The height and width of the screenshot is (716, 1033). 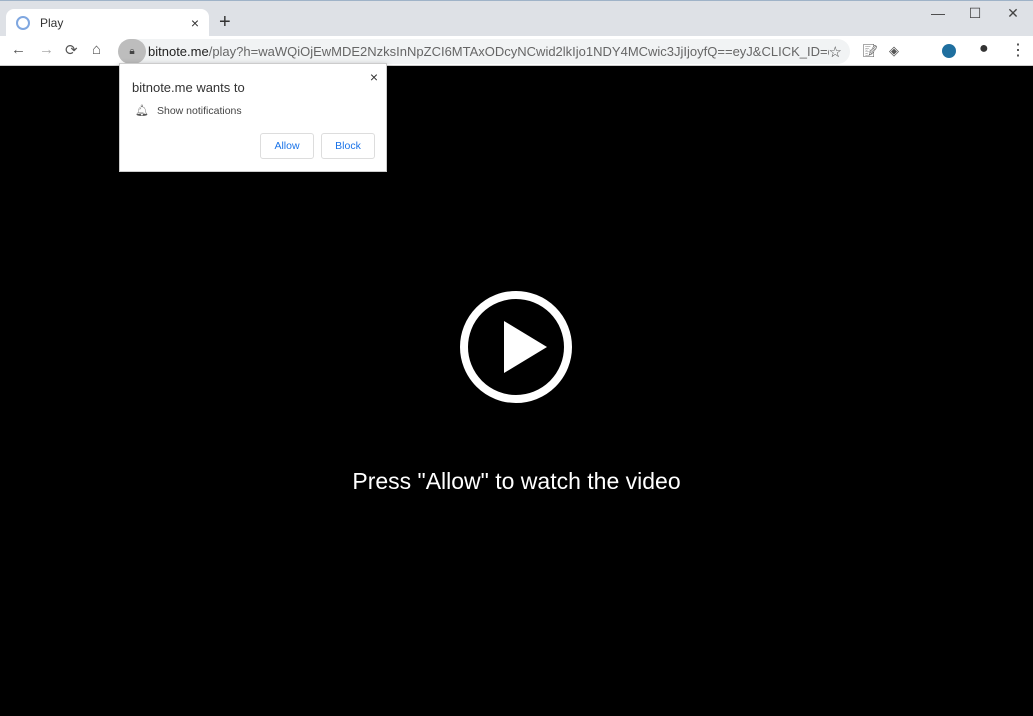 I want to click on minimize-button: —, so click(x=938, y=13).